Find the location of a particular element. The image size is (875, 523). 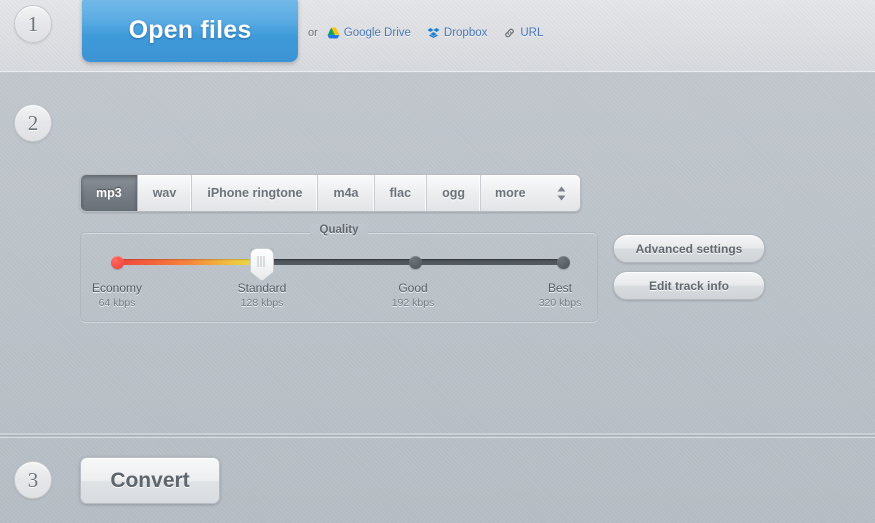

format-tab-flac: flac is located at coordinates (401, 193).